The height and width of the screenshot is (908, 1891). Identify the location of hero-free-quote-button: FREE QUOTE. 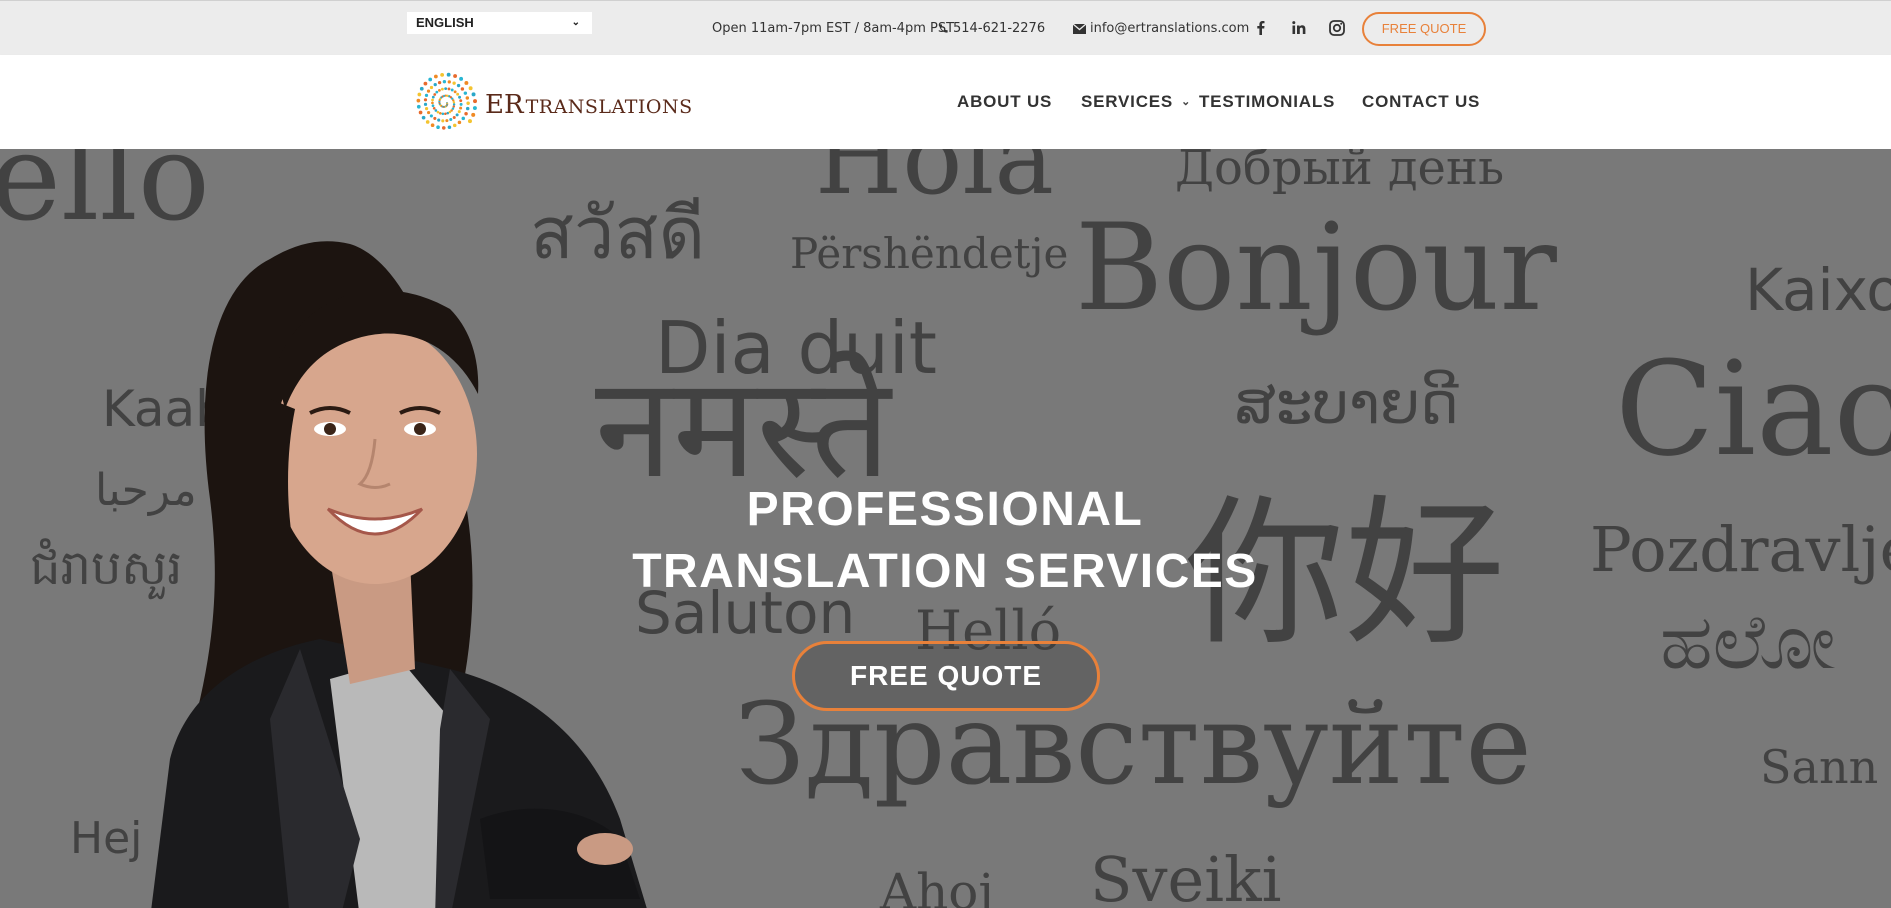
(946, 676).